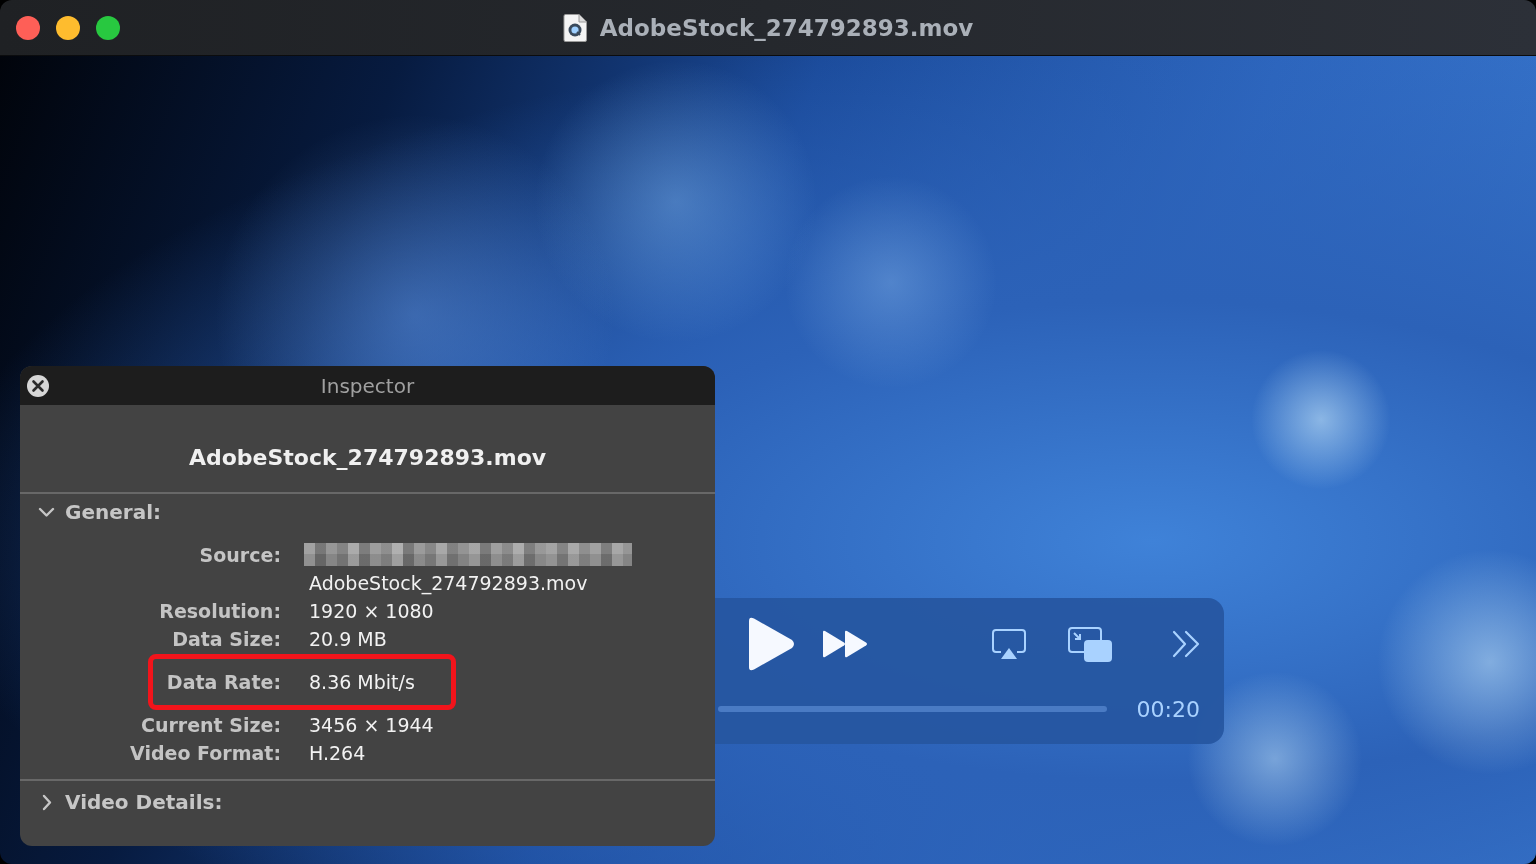 The image size is (1536, 864). I want to click on window-minimize-button, so click(68, 27).